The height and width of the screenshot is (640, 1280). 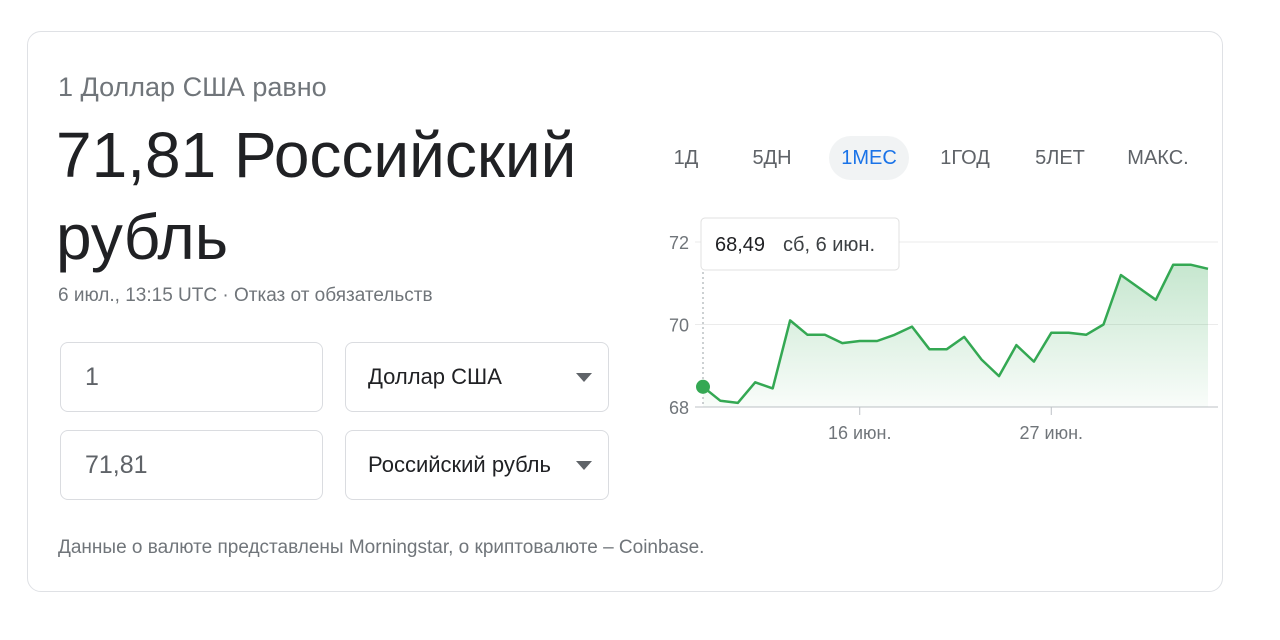 I want to click on chart-area, so click(x=955, y=335).